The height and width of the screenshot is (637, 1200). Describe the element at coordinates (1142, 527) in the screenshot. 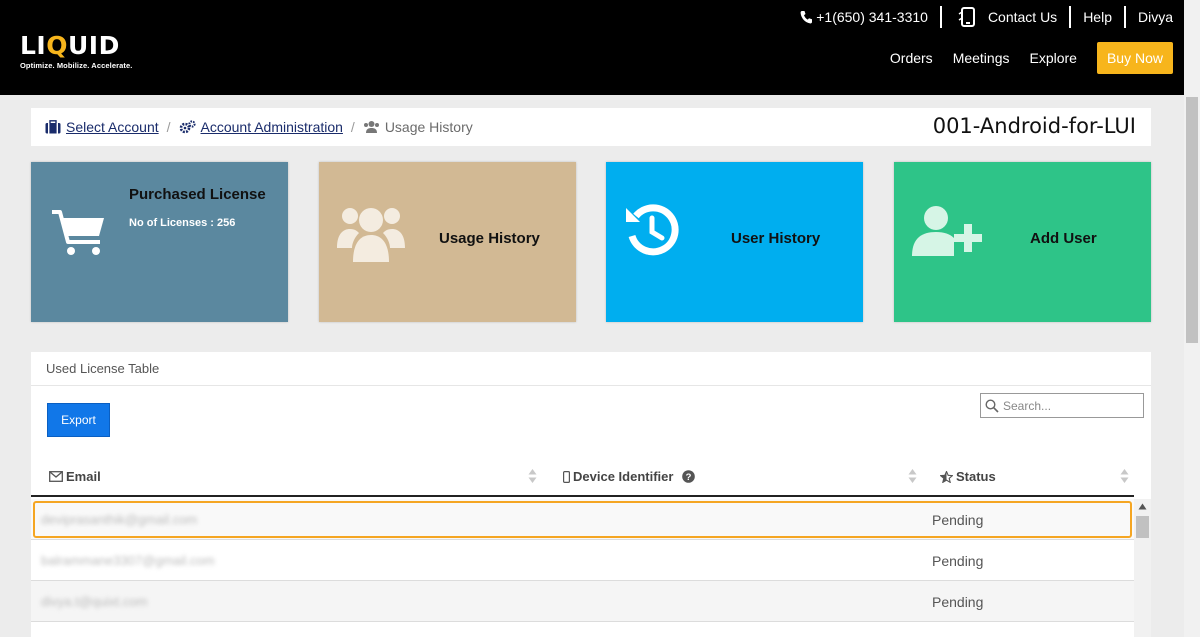

I see `table-scrollbar-thumb` at that location.